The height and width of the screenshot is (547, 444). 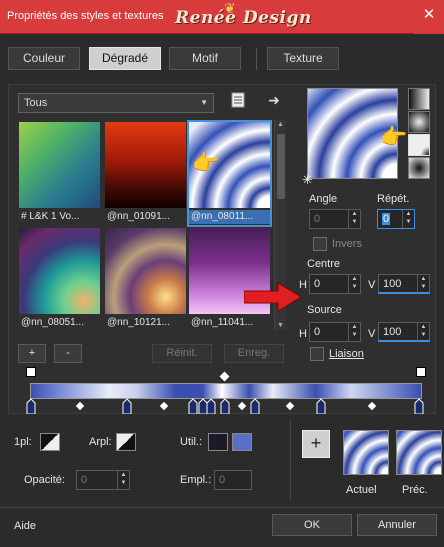 What do you see at coordinates (386, 219) in the screenshot?
I see `repeat-value: 0` at bounding box center [386, 219].